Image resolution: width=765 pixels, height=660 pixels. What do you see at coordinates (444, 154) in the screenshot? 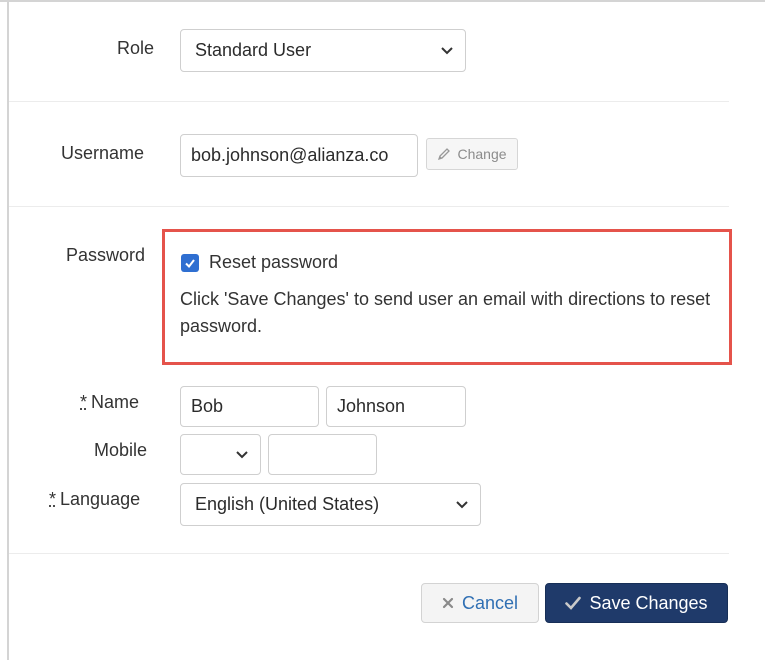
I see `pencil-icon` at bounding box center [444, 154].